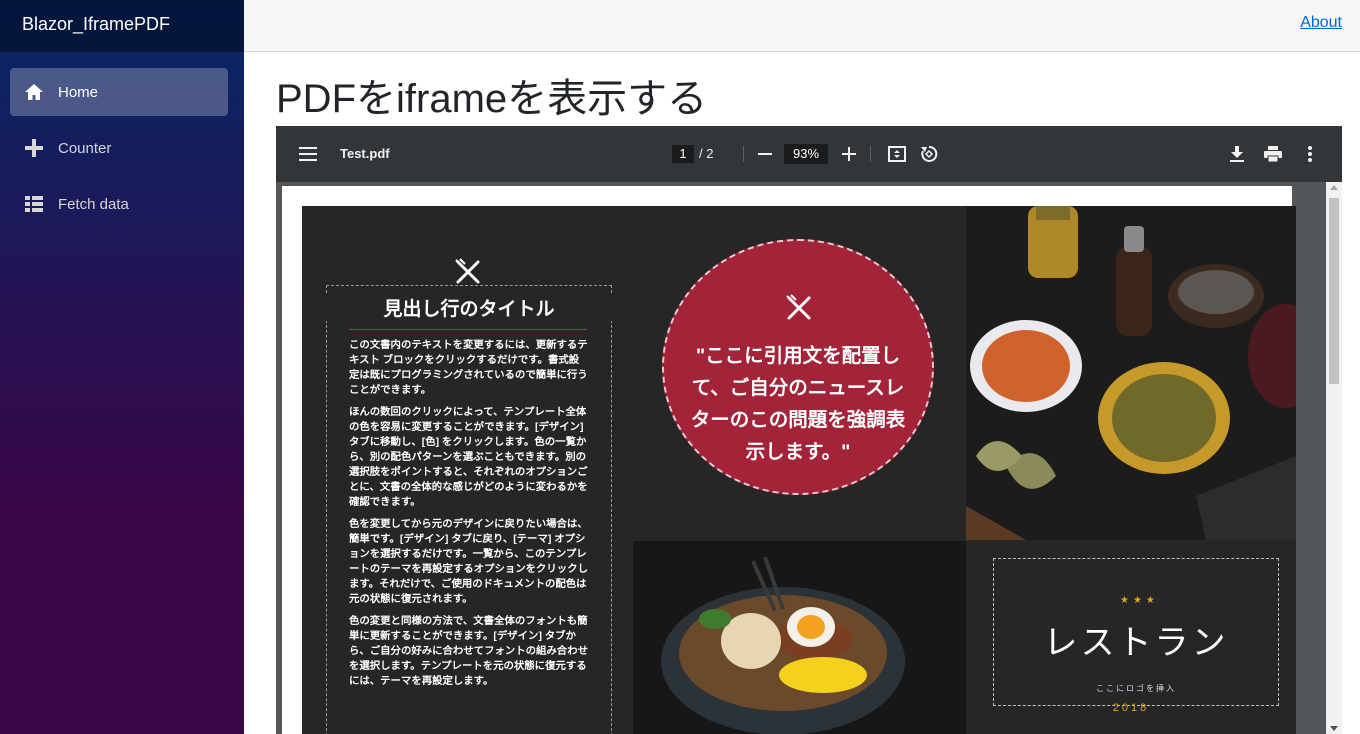 The height and width of the screenshot is (734, 1360). Describe the element at coordinates (468, 329) in the screenshot. I see `heading-rule` at that location.